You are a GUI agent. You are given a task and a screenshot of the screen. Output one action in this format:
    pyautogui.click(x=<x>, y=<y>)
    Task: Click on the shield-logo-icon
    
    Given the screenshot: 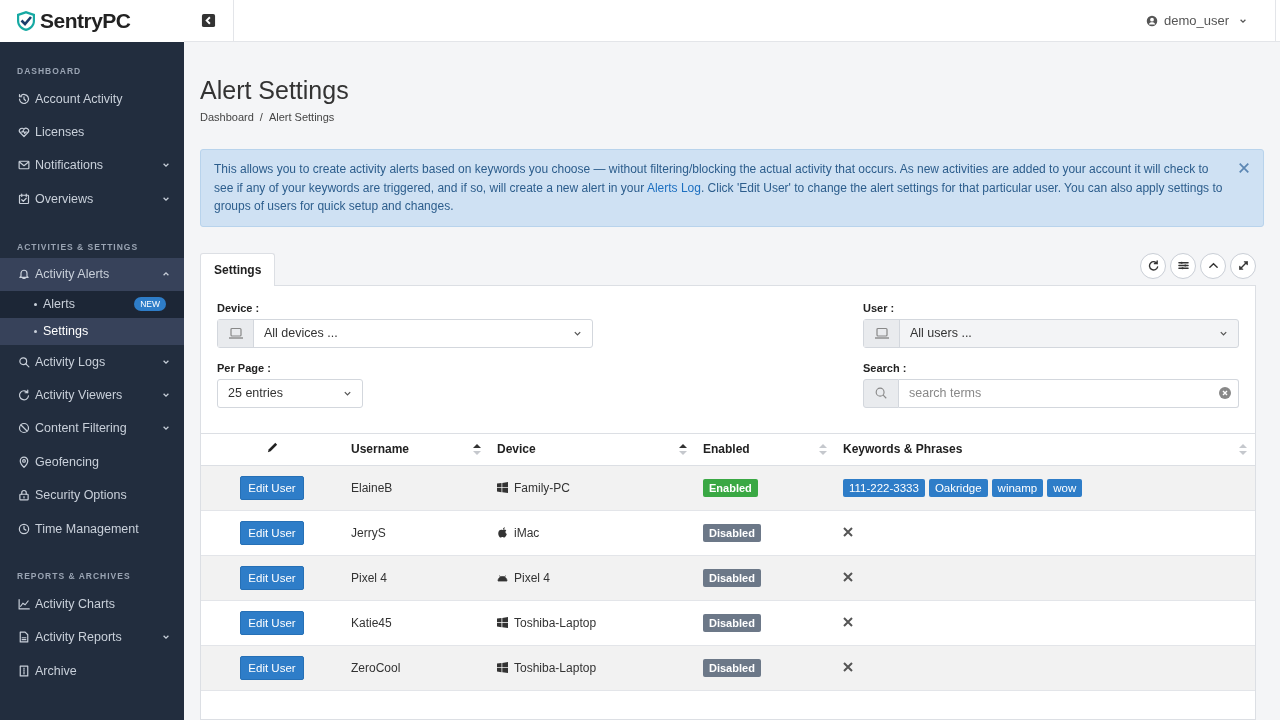 What is the action you would take?
    pyautogui.click(x=26, y=21)
    